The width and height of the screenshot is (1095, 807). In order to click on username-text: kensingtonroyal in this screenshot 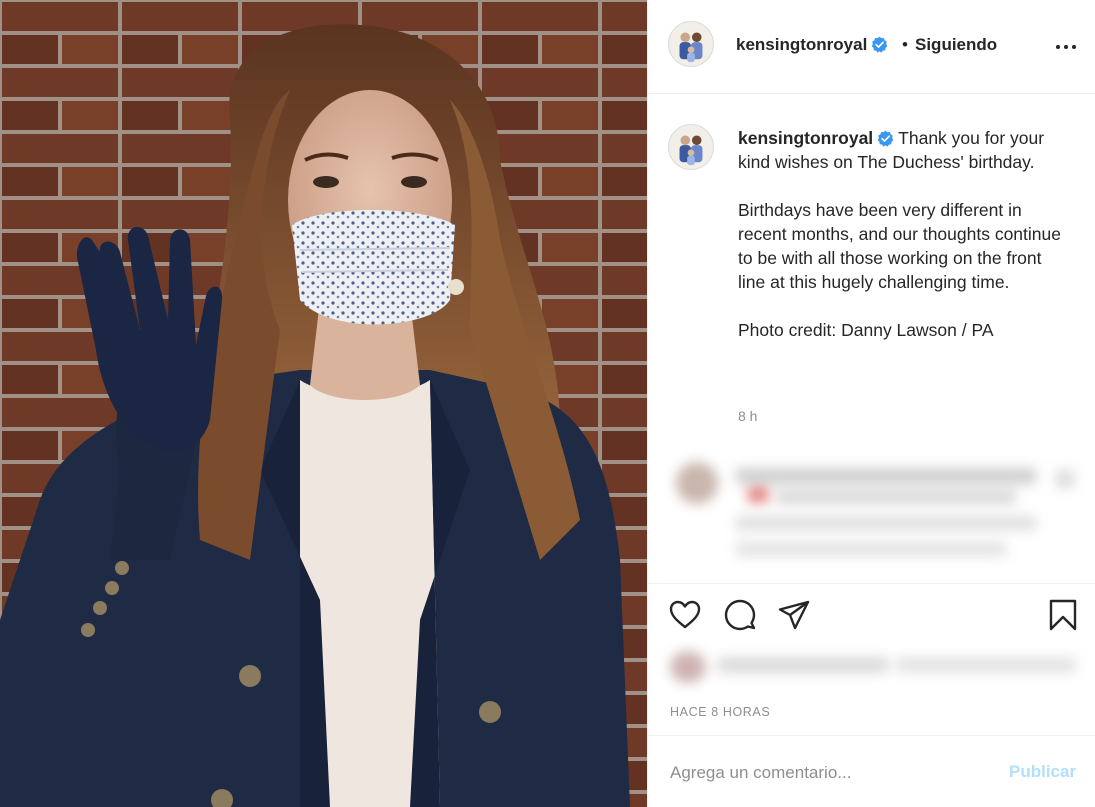, I will do `click(801, 44)`.